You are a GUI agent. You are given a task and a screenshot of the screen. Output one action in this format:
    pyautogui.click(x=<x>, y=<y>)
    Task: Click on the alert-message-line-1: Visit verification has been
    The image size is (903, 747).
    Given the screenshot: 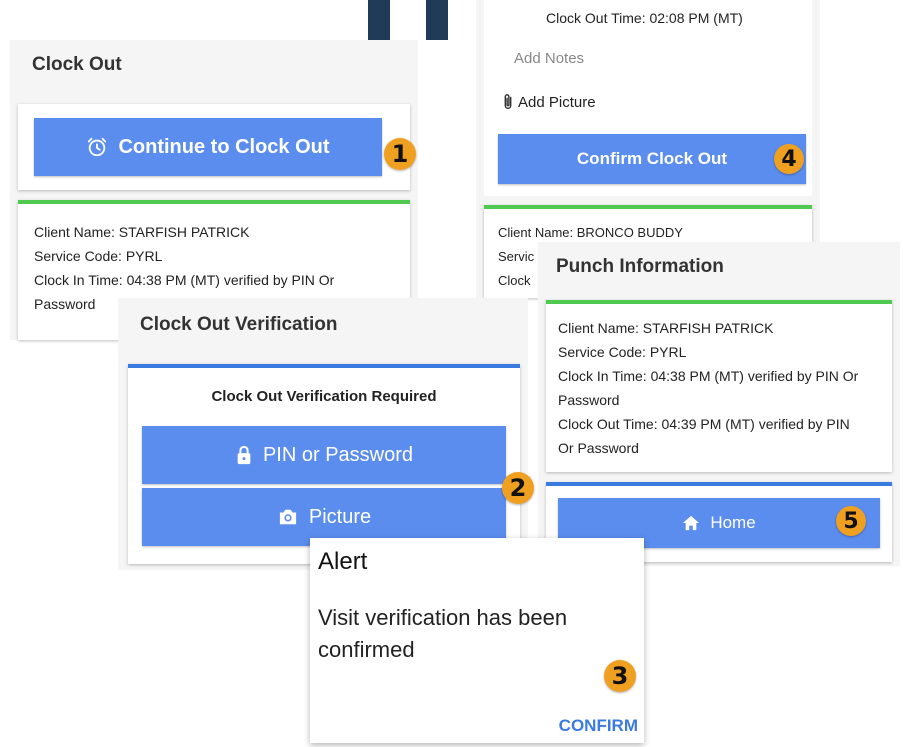 What is the action you would take?
    pyautogui.click(x=443, y=617)
    